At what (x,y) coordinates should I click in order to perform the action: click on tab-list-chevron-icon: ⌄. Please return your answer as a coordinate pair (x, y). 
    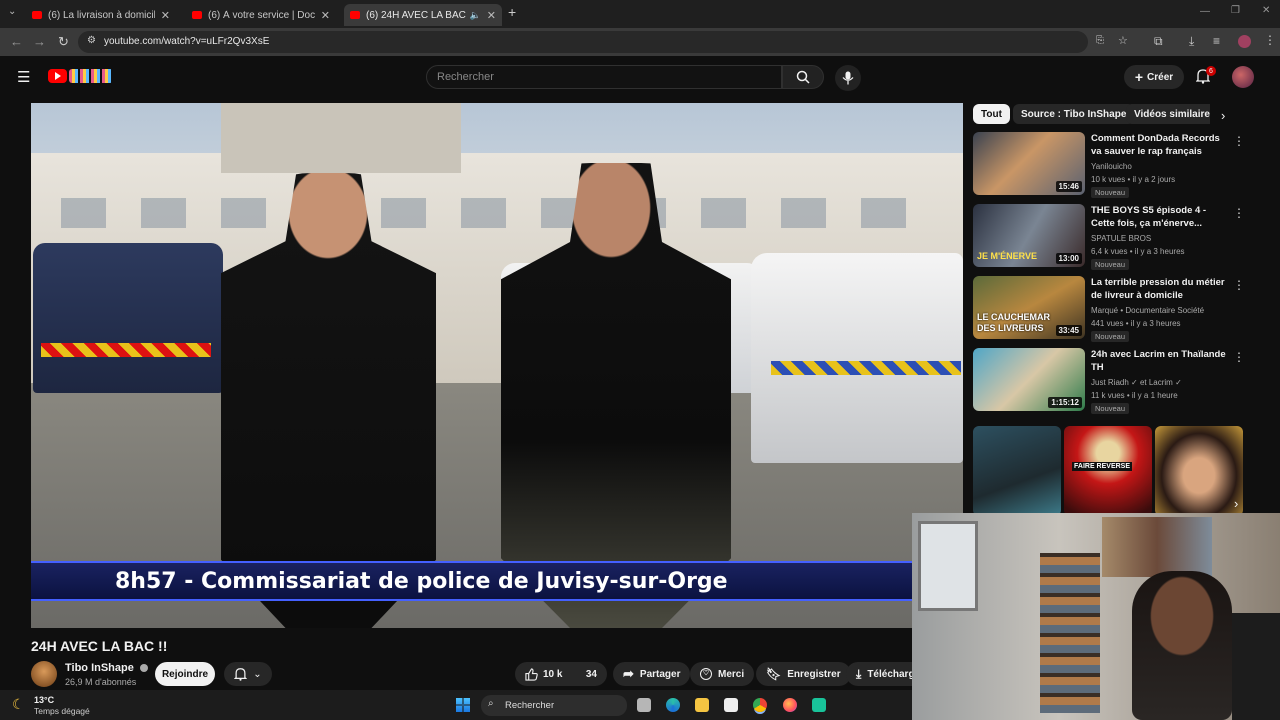
    Looking at the image, I should click on (12, 11).